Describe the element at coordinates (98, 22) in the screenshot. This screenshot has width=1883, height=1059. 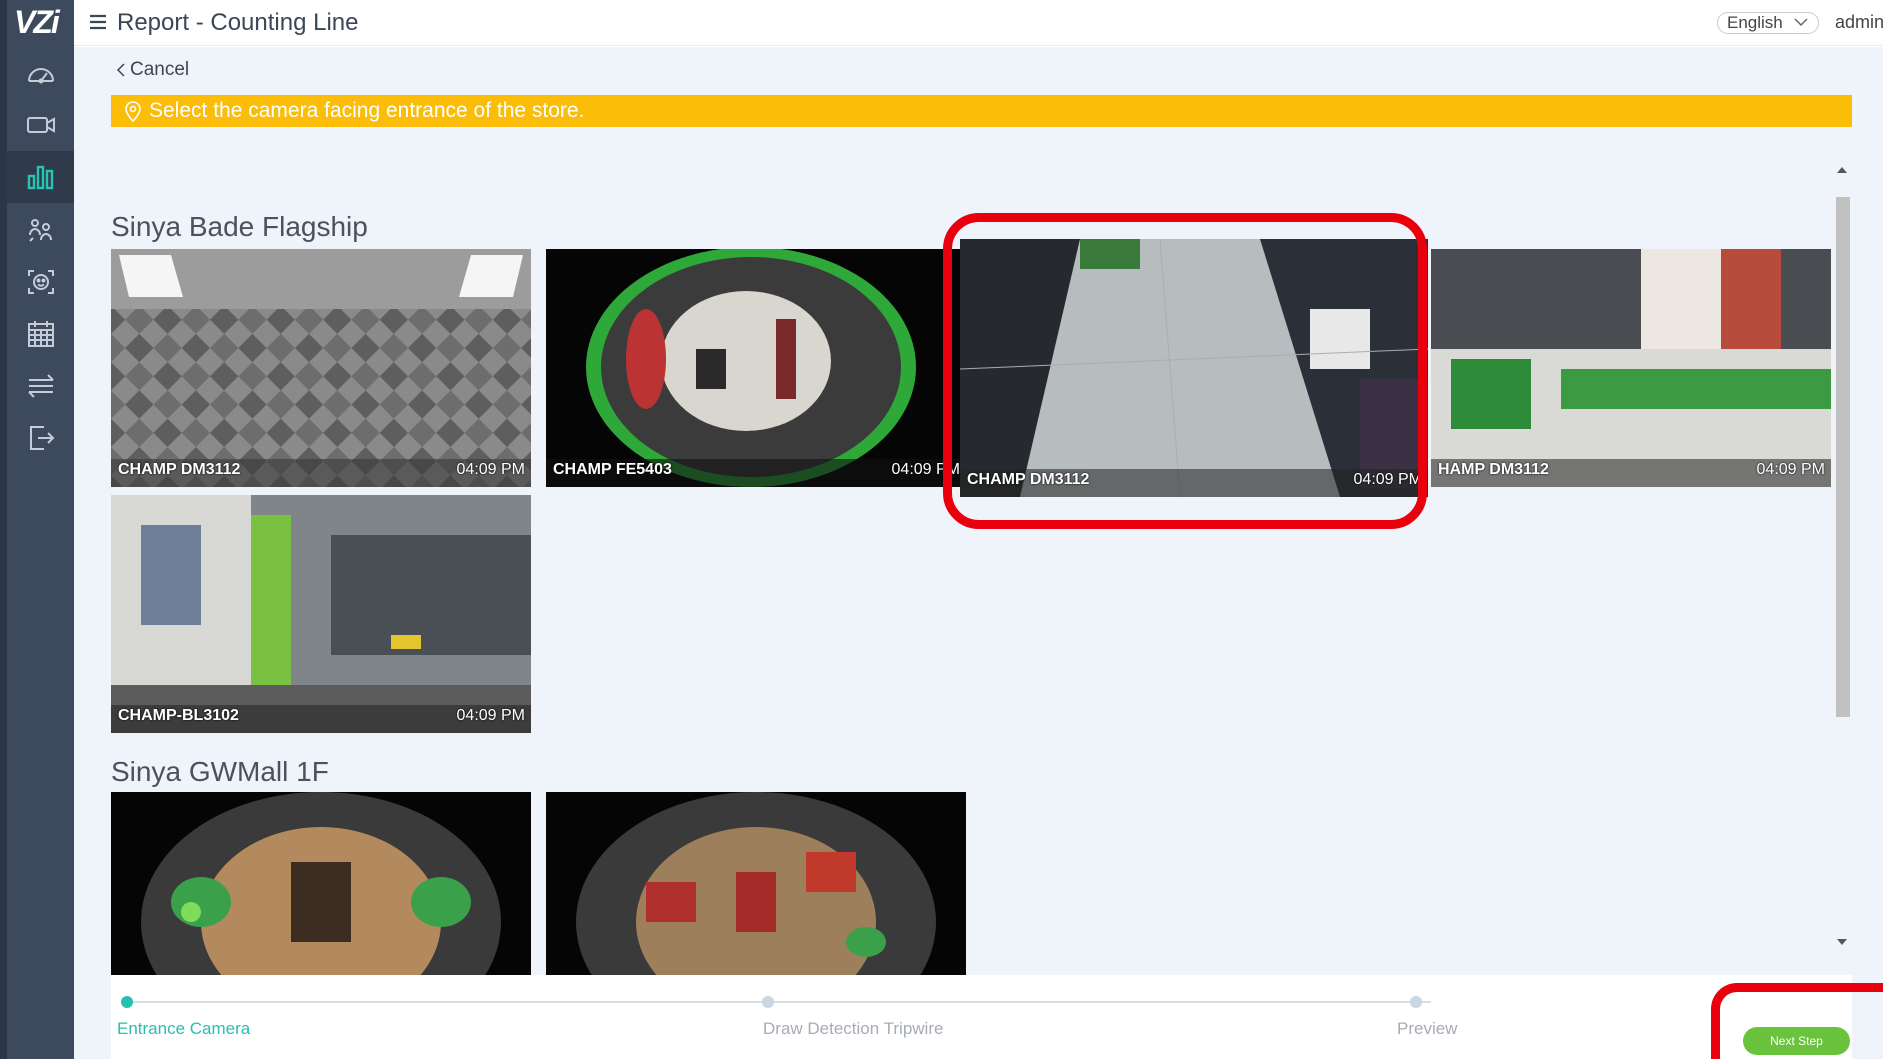
I see `hamburger-menu-icon` at that location.